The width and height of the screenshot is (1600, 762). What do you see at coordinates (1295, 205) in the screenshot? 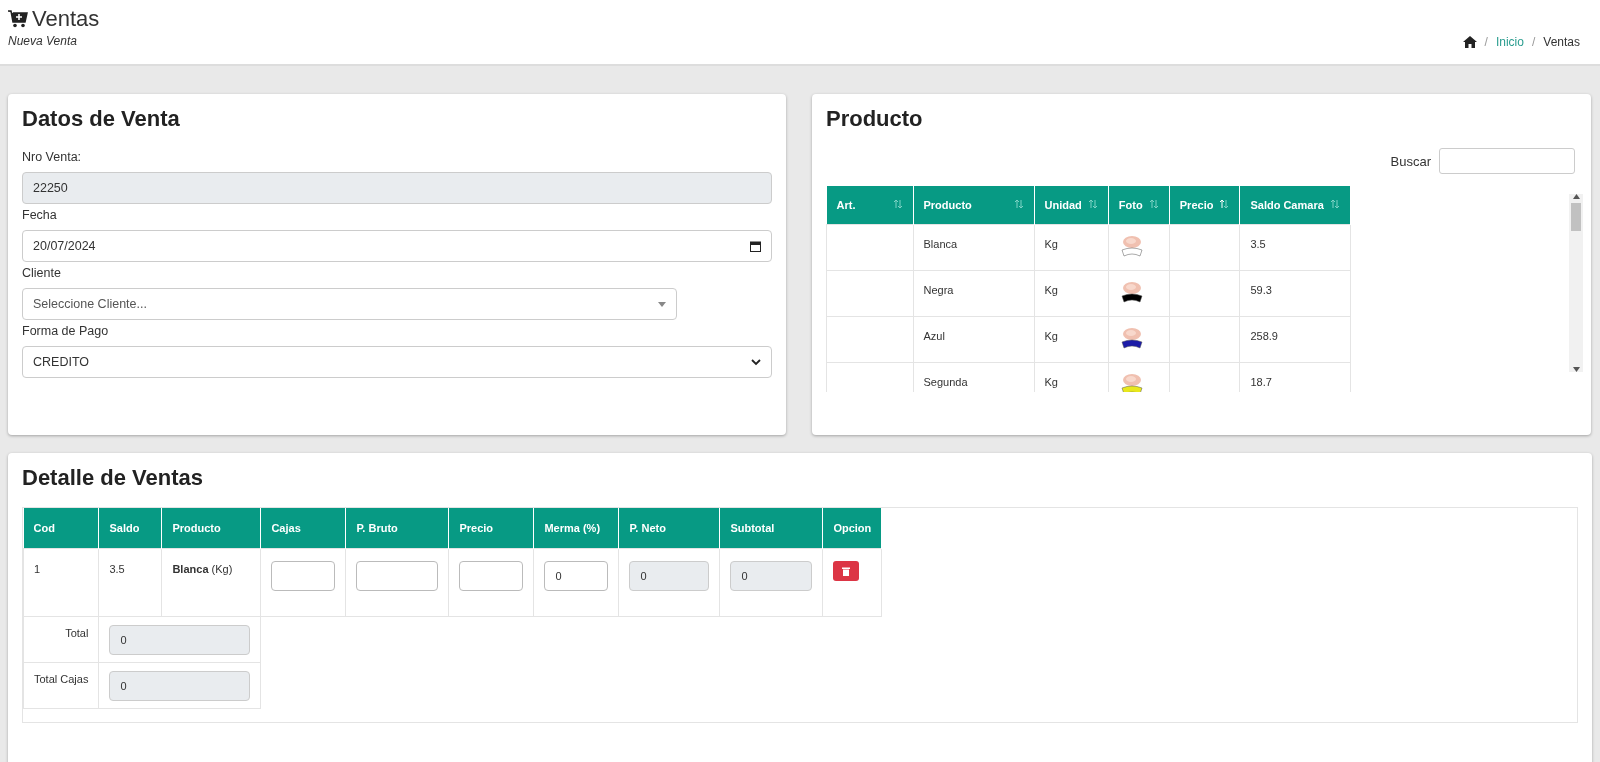
I see `column-header: Saldo Camara` at bounding box center [1295, 205].